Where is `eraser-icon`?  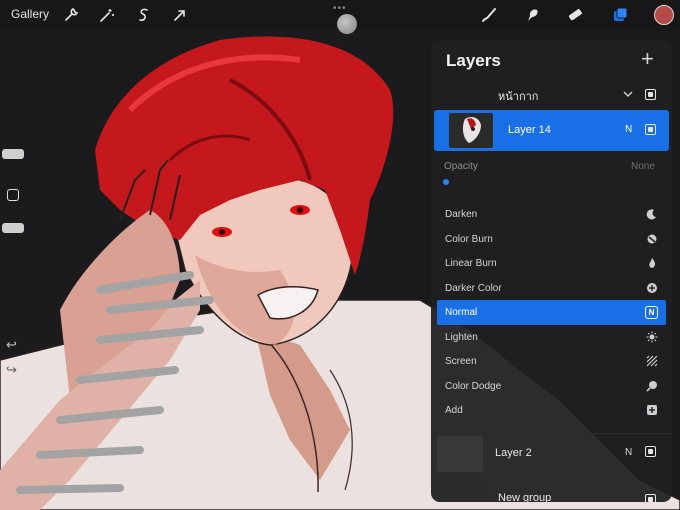 eraser-icon is located at coordinates (575, 15).